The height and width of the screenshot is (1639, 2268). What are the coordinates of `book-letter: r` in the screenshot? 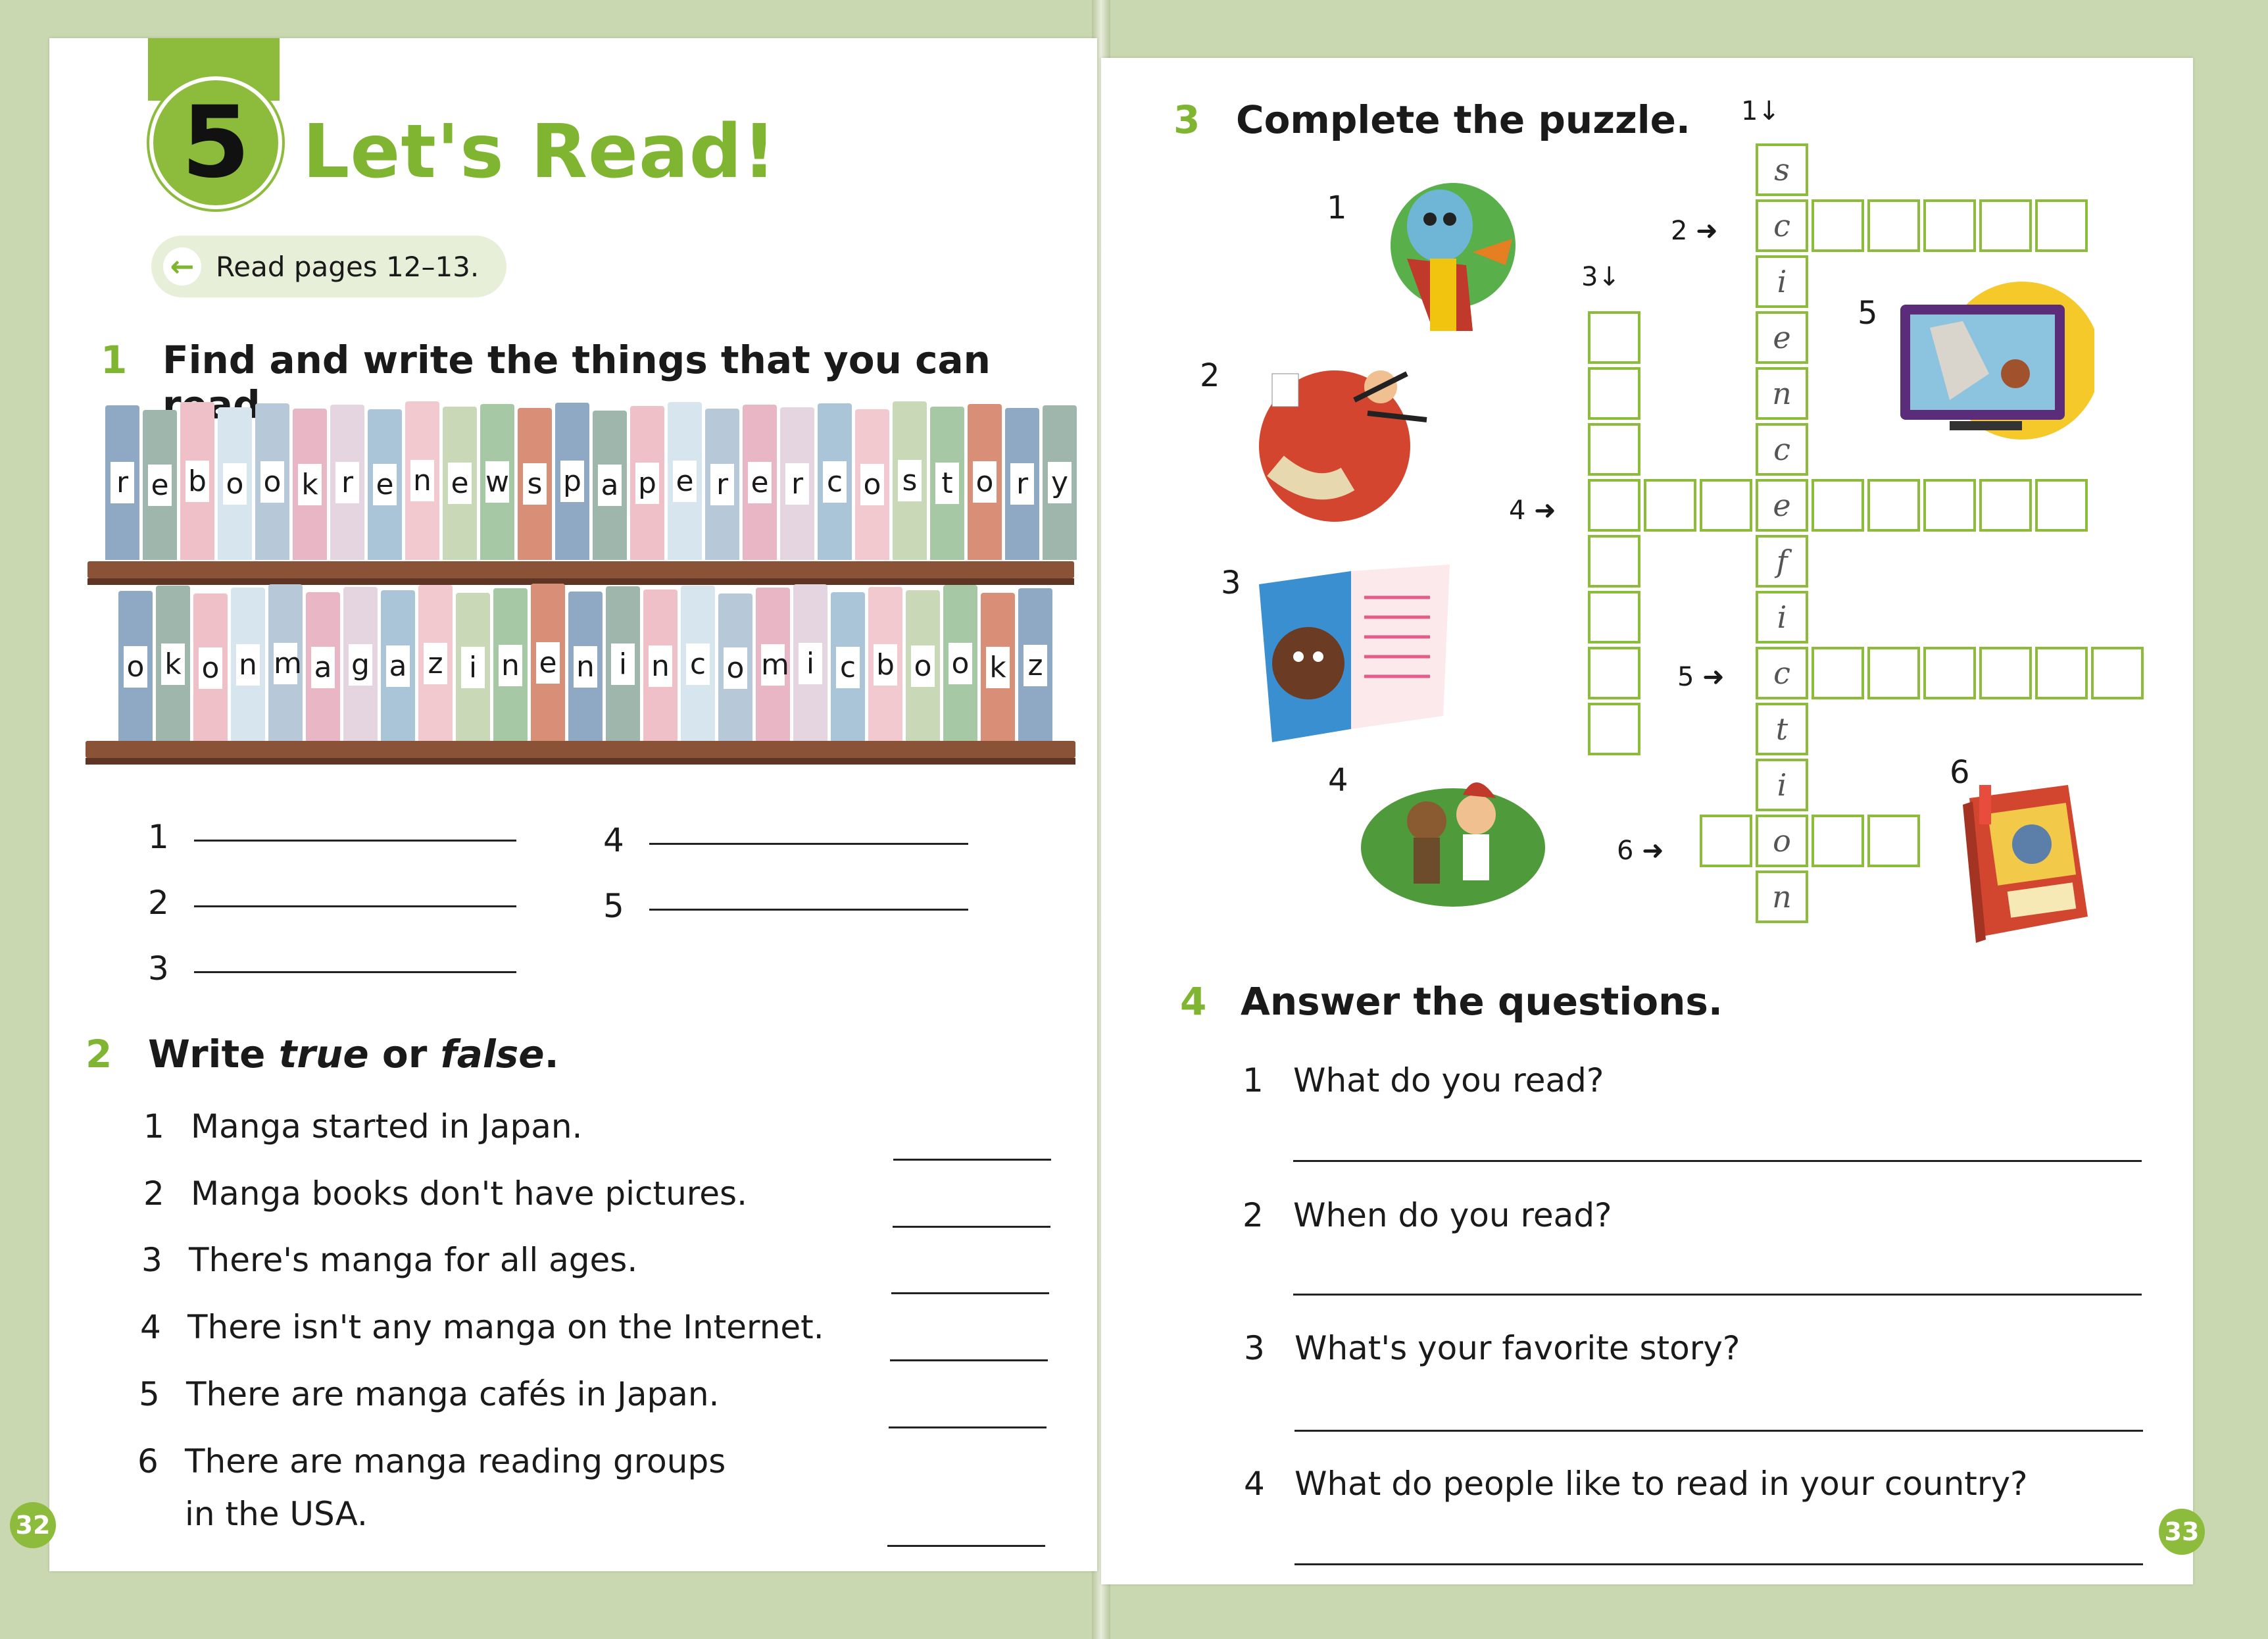 It's located at (797, 484).